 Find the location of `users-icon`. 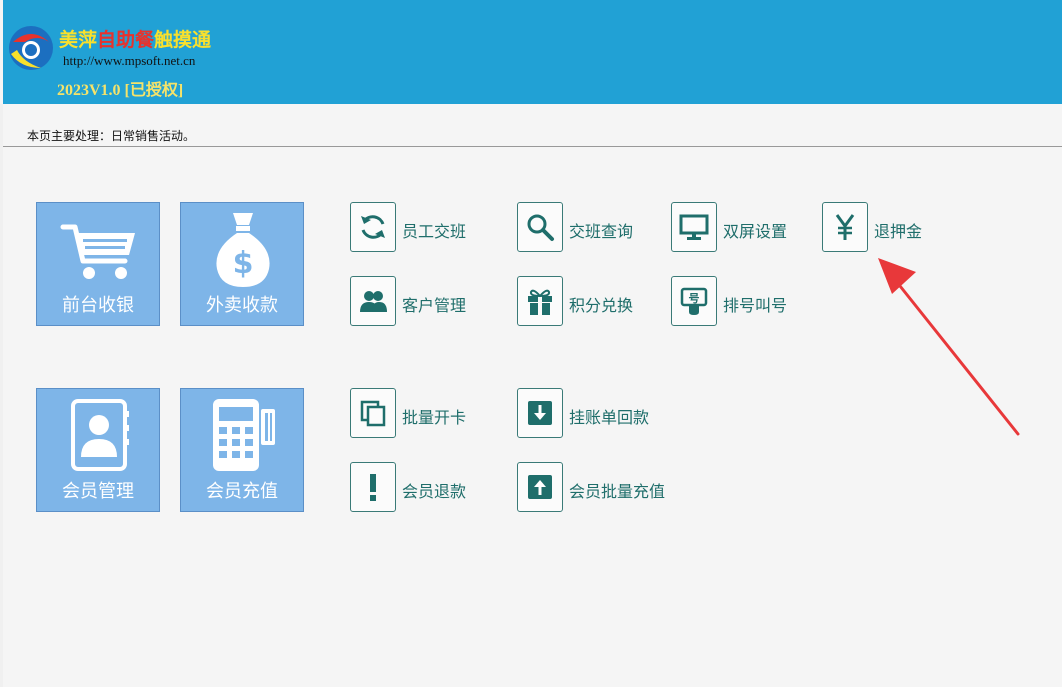

users-icon is located at coordinates (373, 301).